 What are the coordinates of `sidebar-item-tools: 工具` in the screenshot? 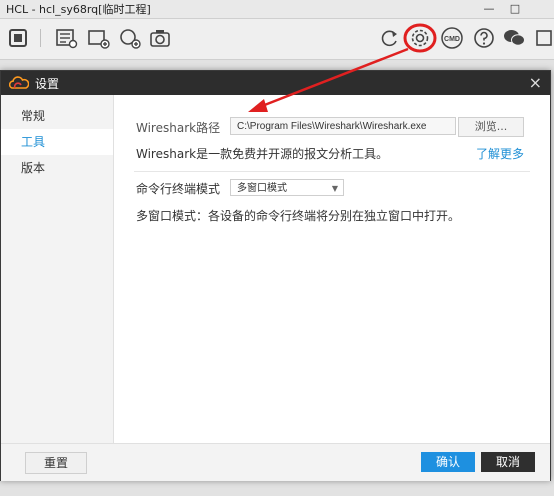 It's located at (57, 142).